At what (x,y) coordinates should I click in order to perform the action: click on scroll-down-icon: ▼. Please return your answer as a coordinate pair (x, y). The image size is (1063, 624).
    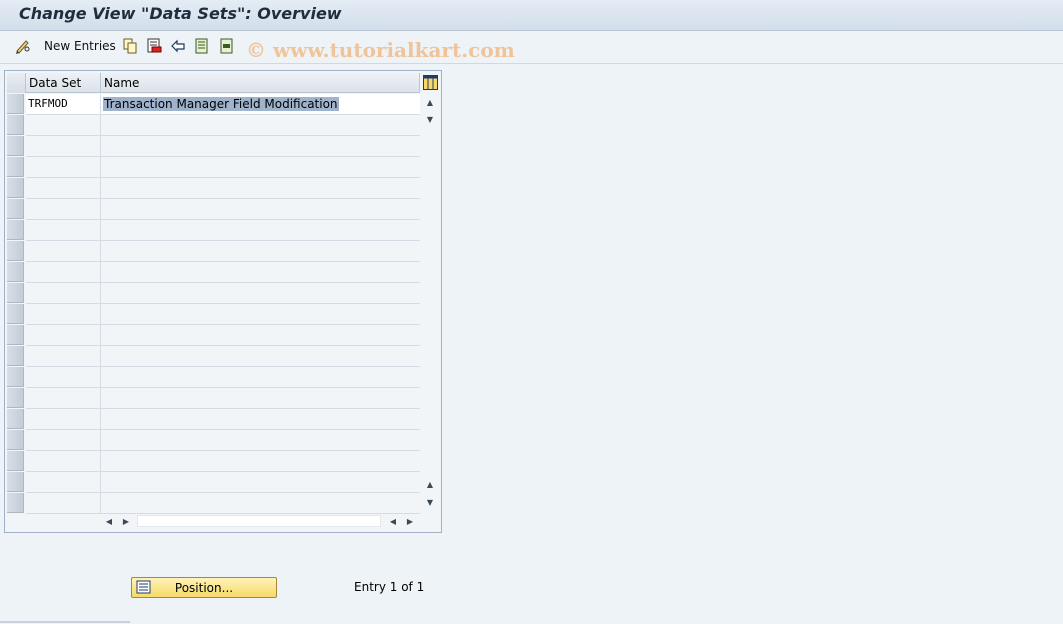
    Looking at the image, I should click on (430, 119).